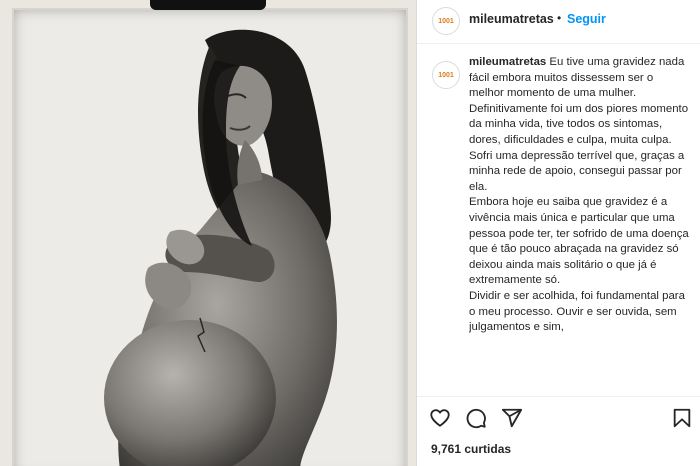  Describe the element at coordinates (586, 19) in the screenshot. I see `follow-button: Seguir` at that location.